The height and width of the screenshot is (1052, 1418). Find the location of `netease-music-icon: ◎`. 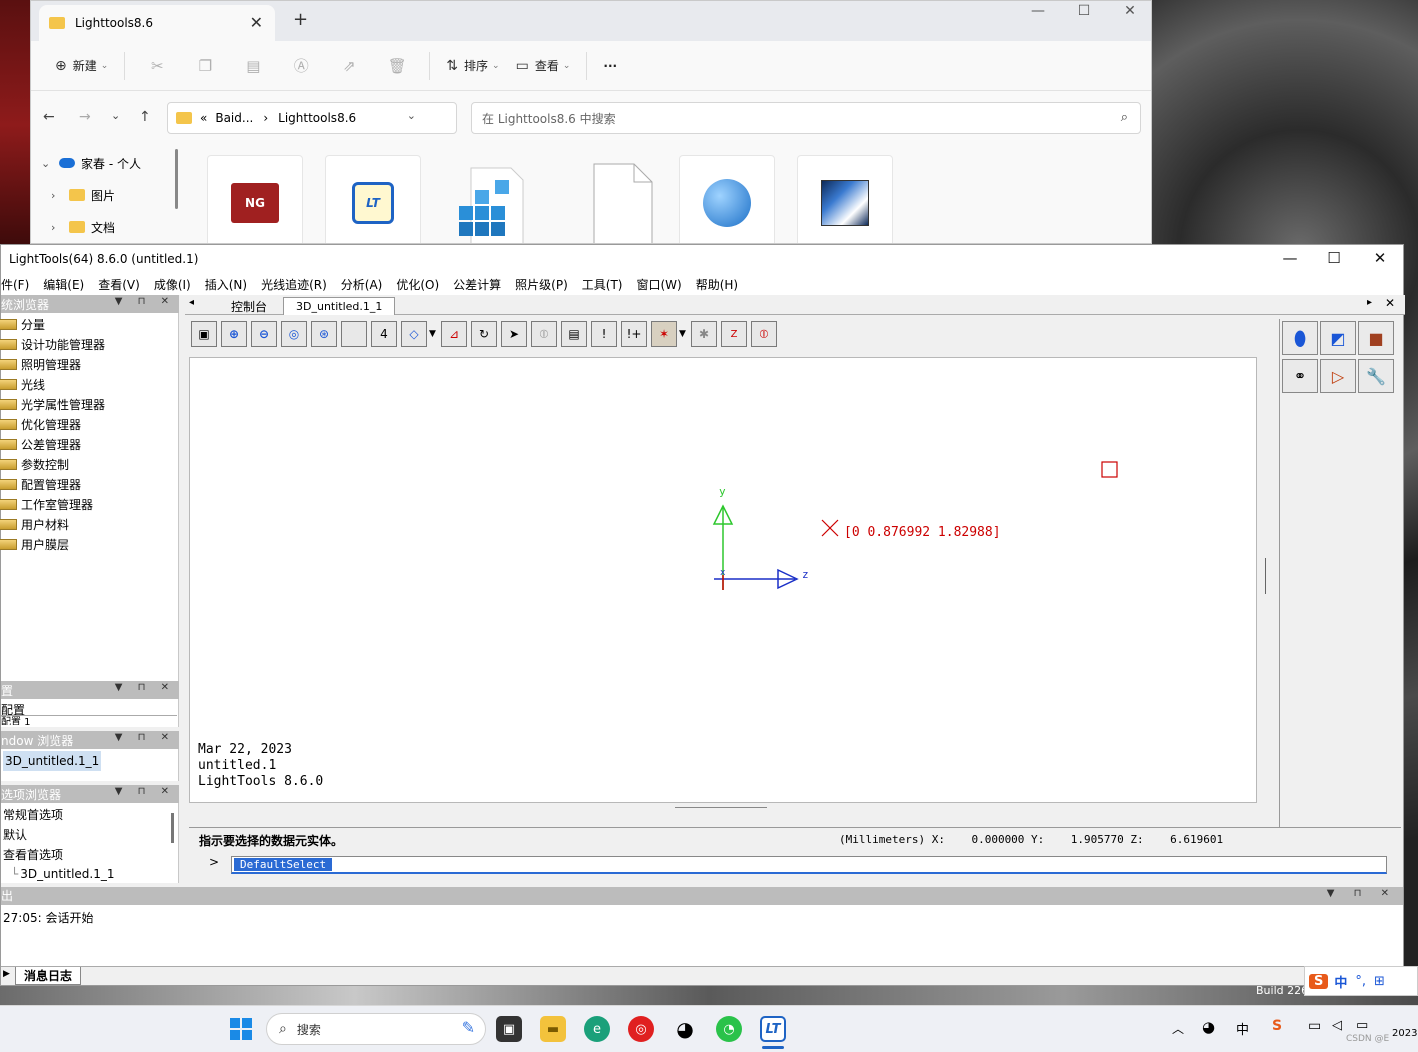

netease-music-icon: ◎ is located at coordinates (641, 1029).